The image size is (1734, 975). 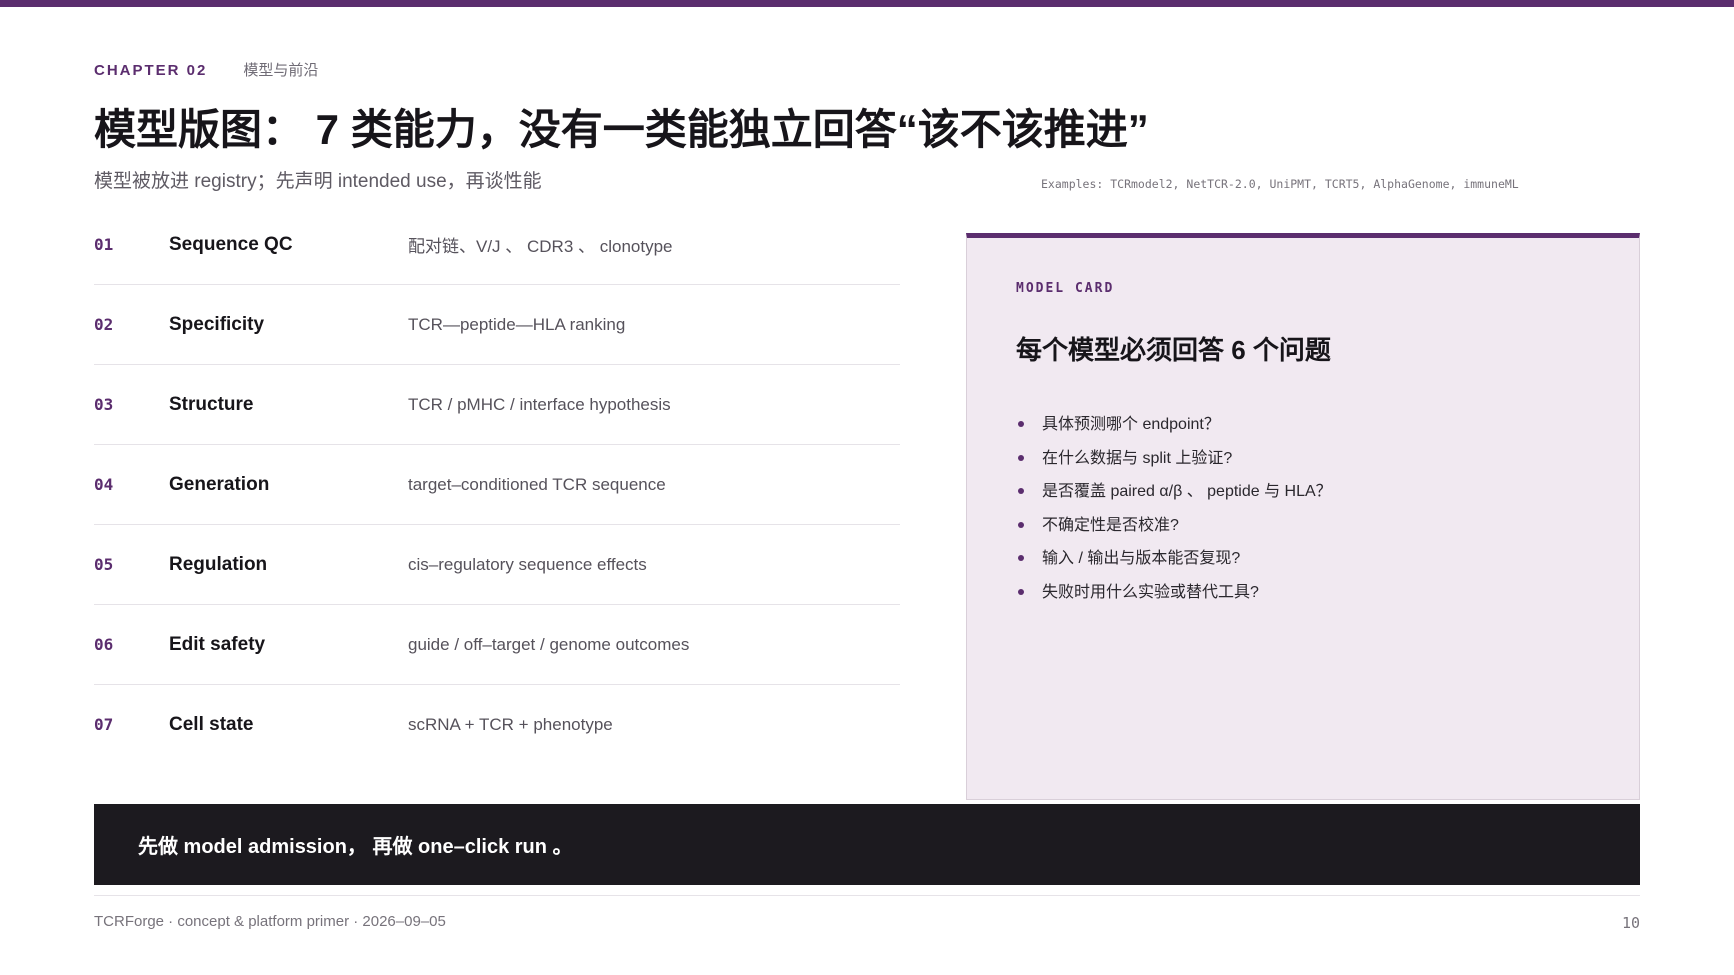 What do you see at coordinates (211, 404) in the screenshot?
I see `capability-name: Structure` at bounding box center [211, 404].